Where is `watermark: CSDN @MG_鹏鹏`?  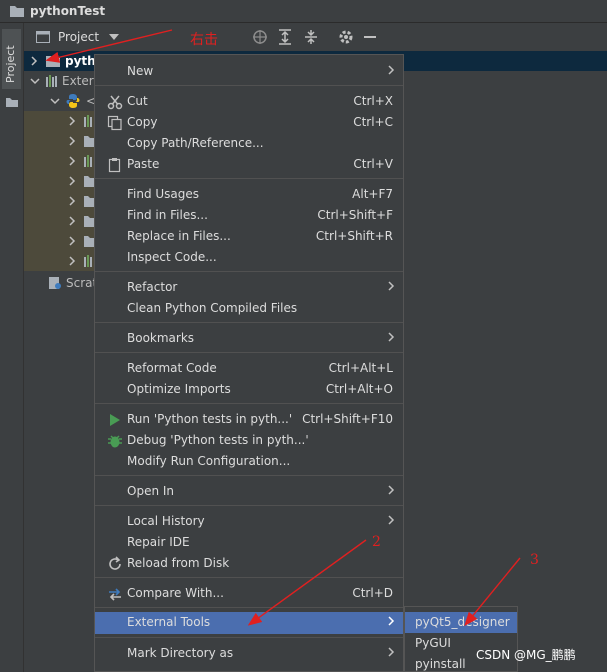
watermark: CSDN @MG_鹏鹏 is located at coordinates (526, 655).